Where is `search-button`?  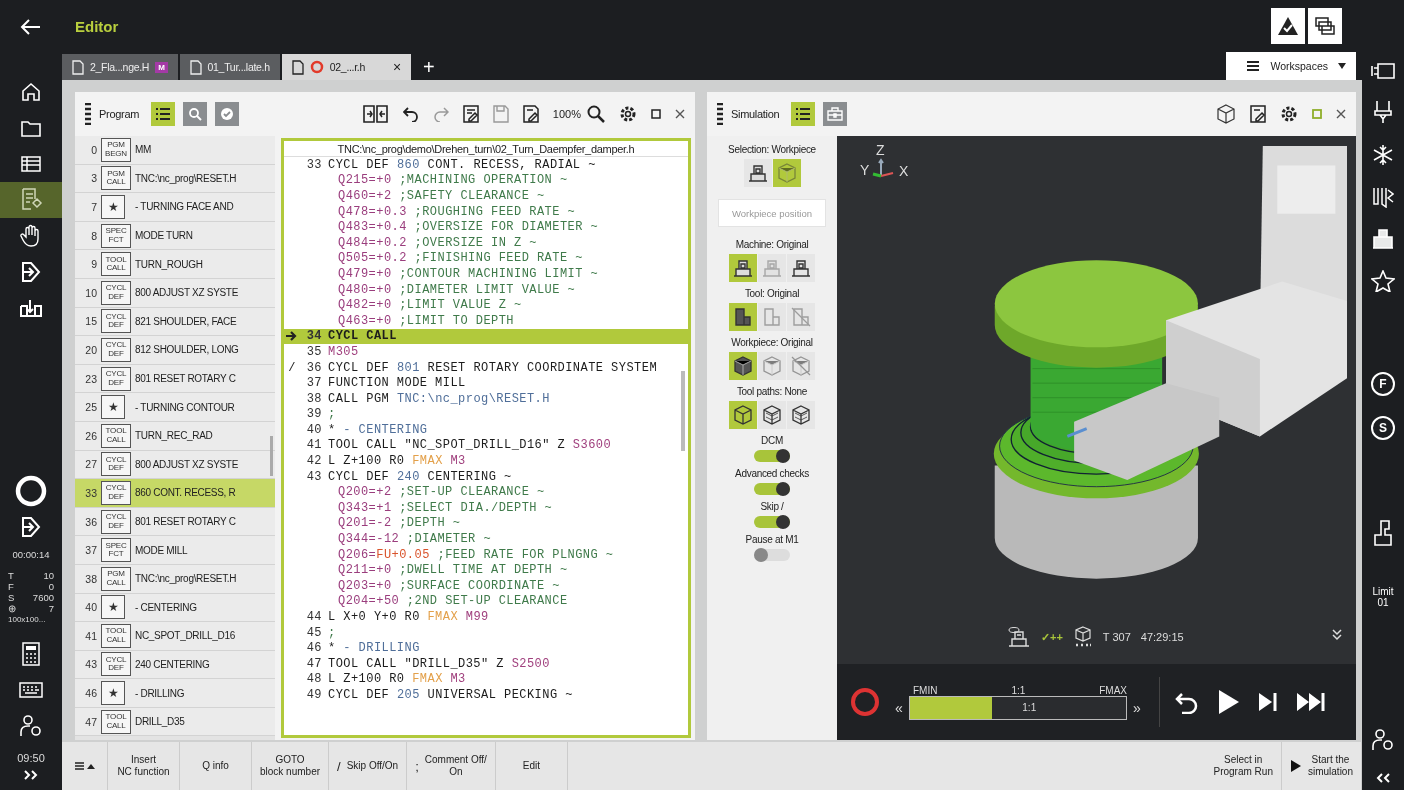 search-button is located at coordinates (195, 114).